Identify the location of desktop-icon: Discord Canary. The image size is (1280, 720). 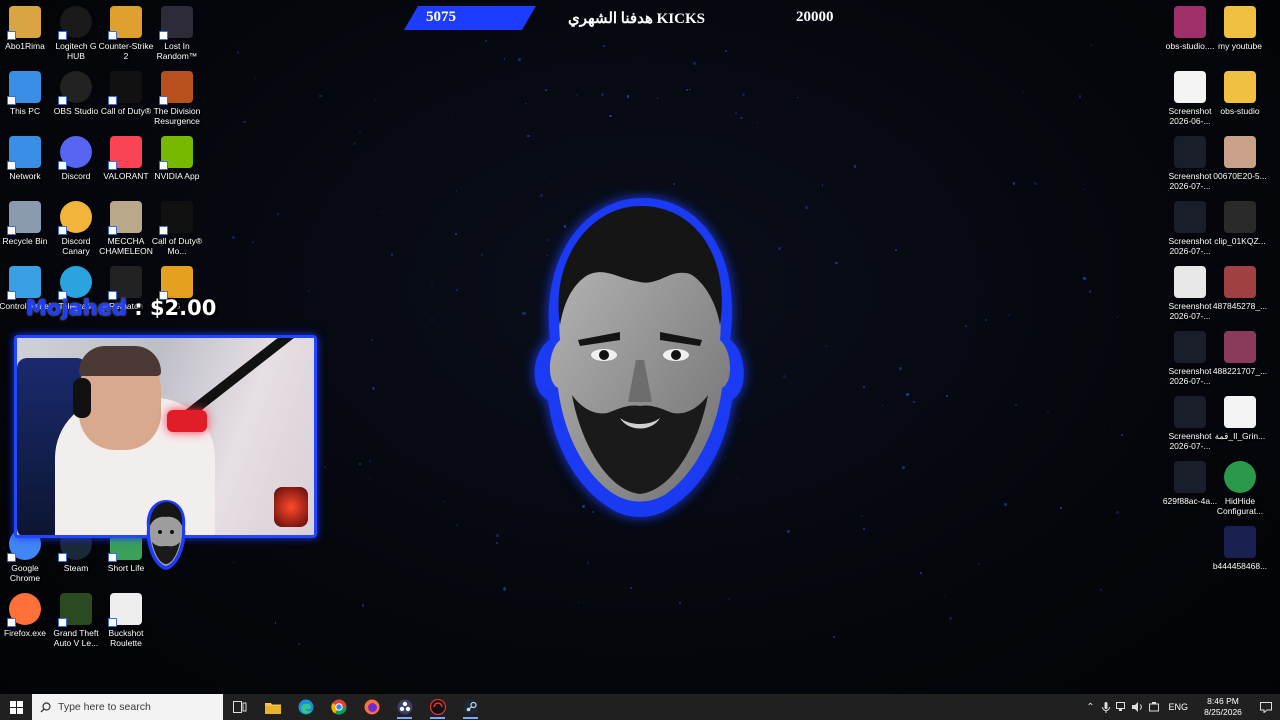
(76, 232).